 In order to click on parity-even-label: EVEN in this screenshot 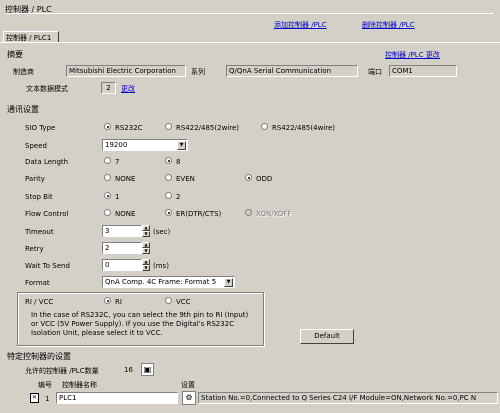, I will do `click(185, 179)`.